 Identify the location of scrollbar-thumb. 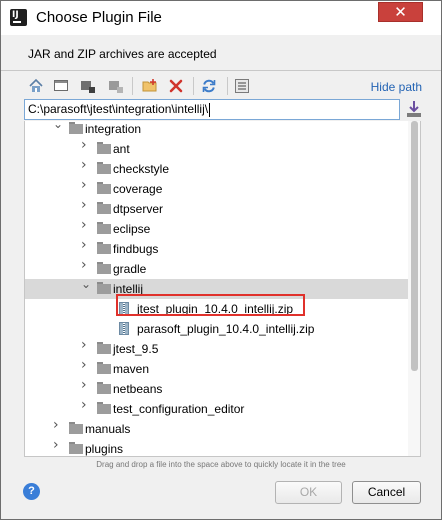
(414, 246).